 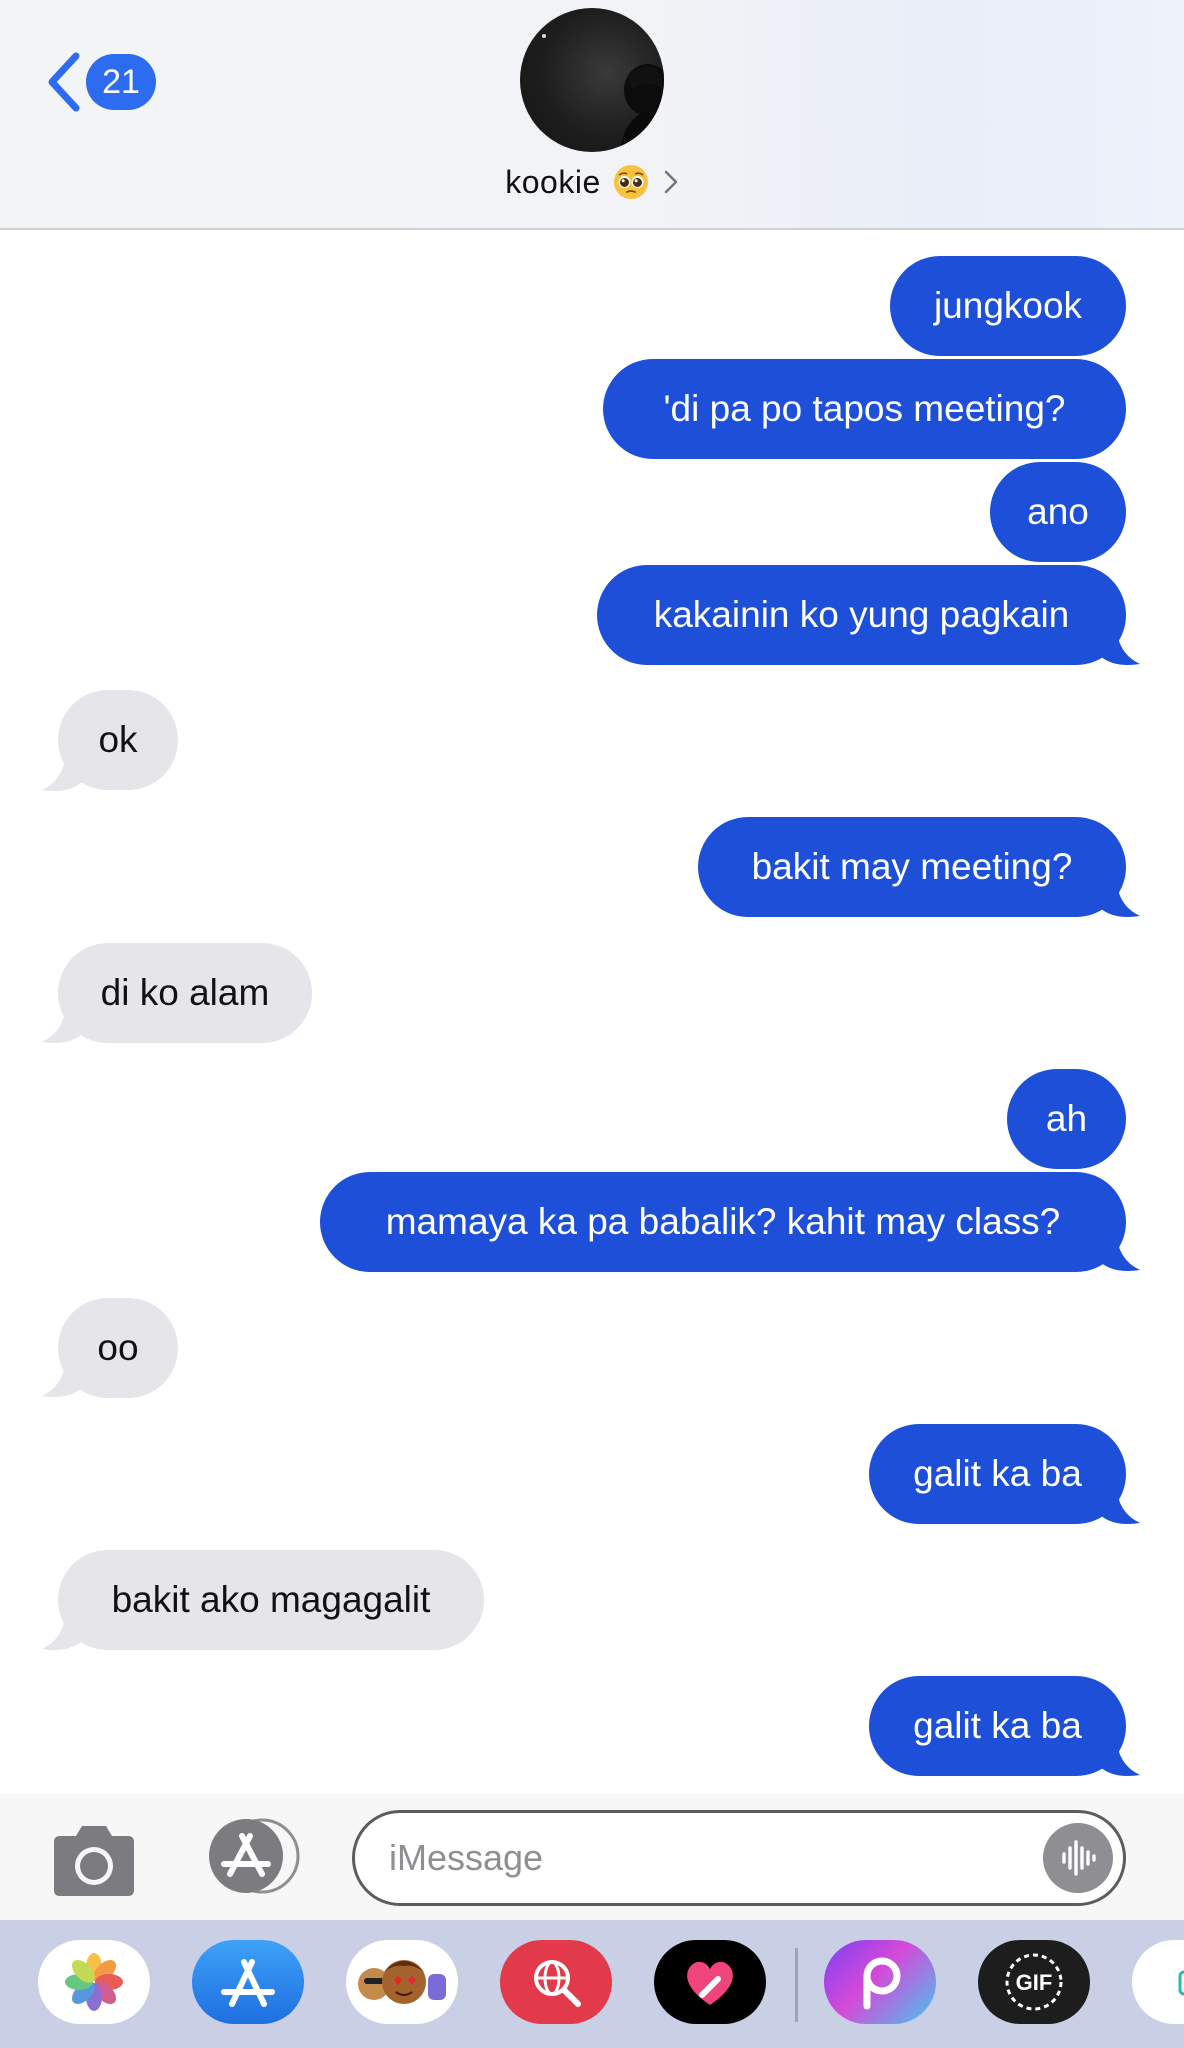 I want to click on received-message: bakit ako magagalit, so click(x=271, y=1600).